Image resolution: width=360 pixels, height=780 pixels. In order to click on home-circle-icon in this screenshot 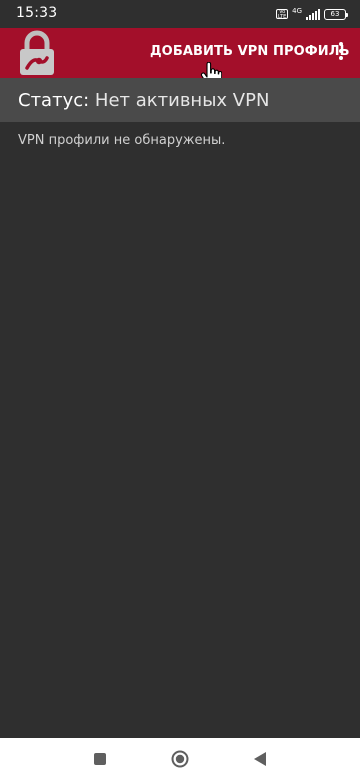, I will do `click(180, 759)`.